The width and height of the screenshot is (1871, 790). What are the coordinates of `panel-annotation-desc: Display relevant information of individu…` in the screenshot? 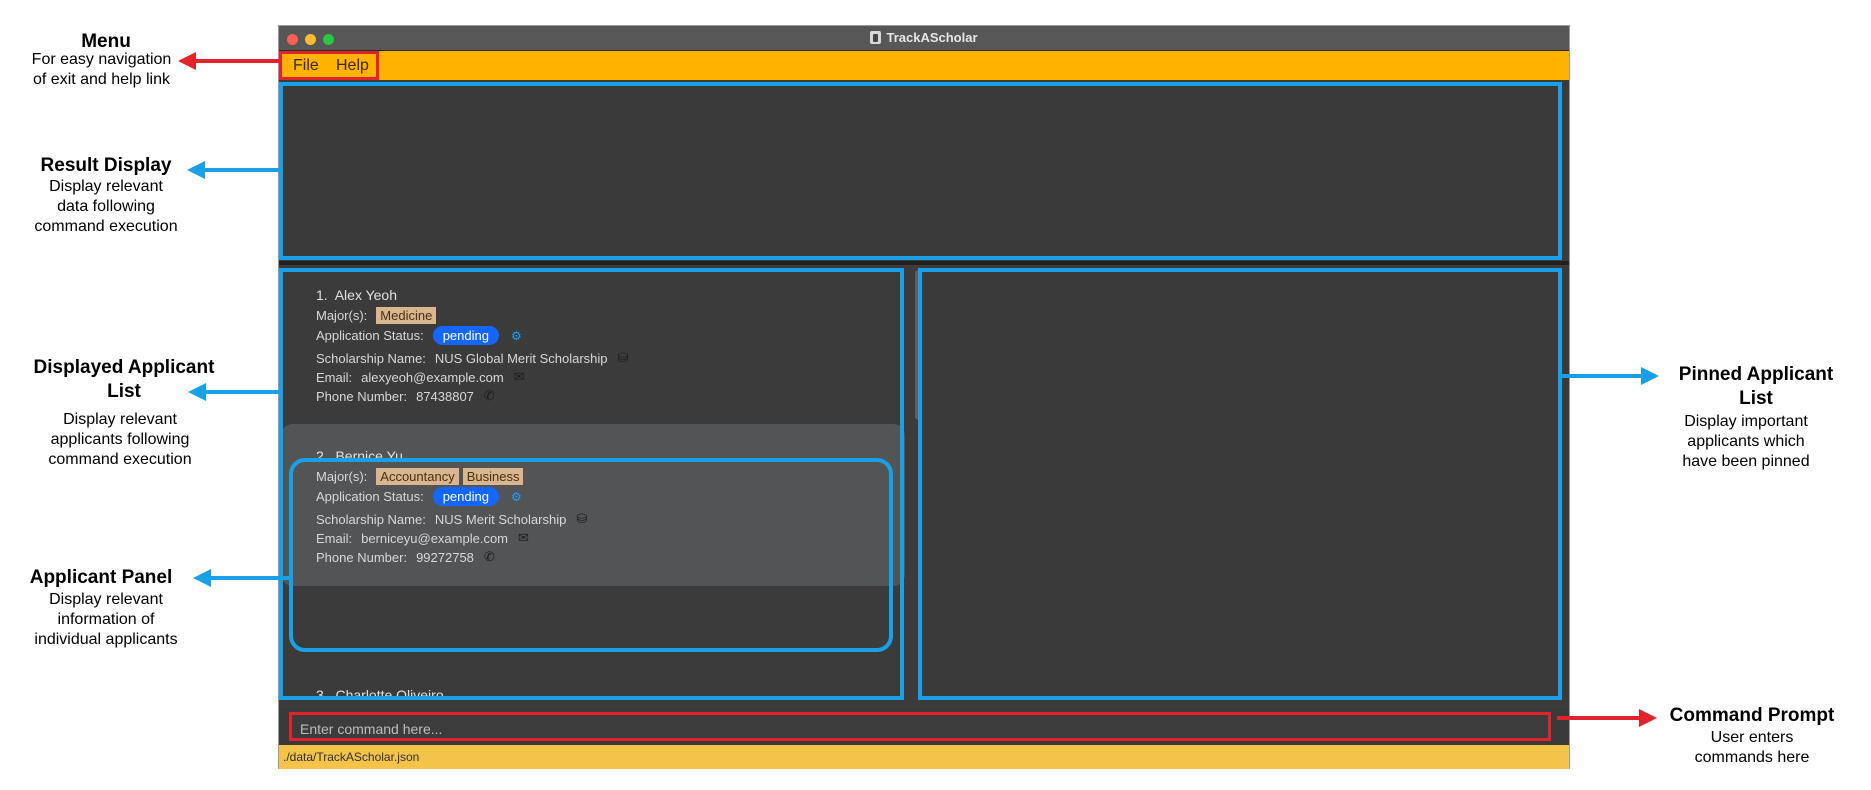 It's located at (106, 619).